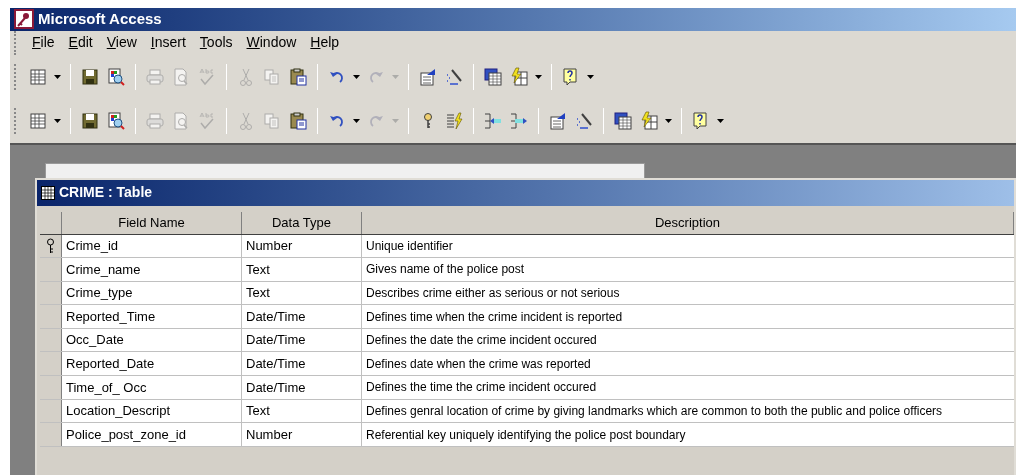 The width and height of the screenshot is (1016, 475). What do you see at coordinates (654, 411) in the screenshot?
I see `table-cell-text: Defines genral location of crime by giving landmarks which are common to both the public and police officers` at bounding box center [654, 411].